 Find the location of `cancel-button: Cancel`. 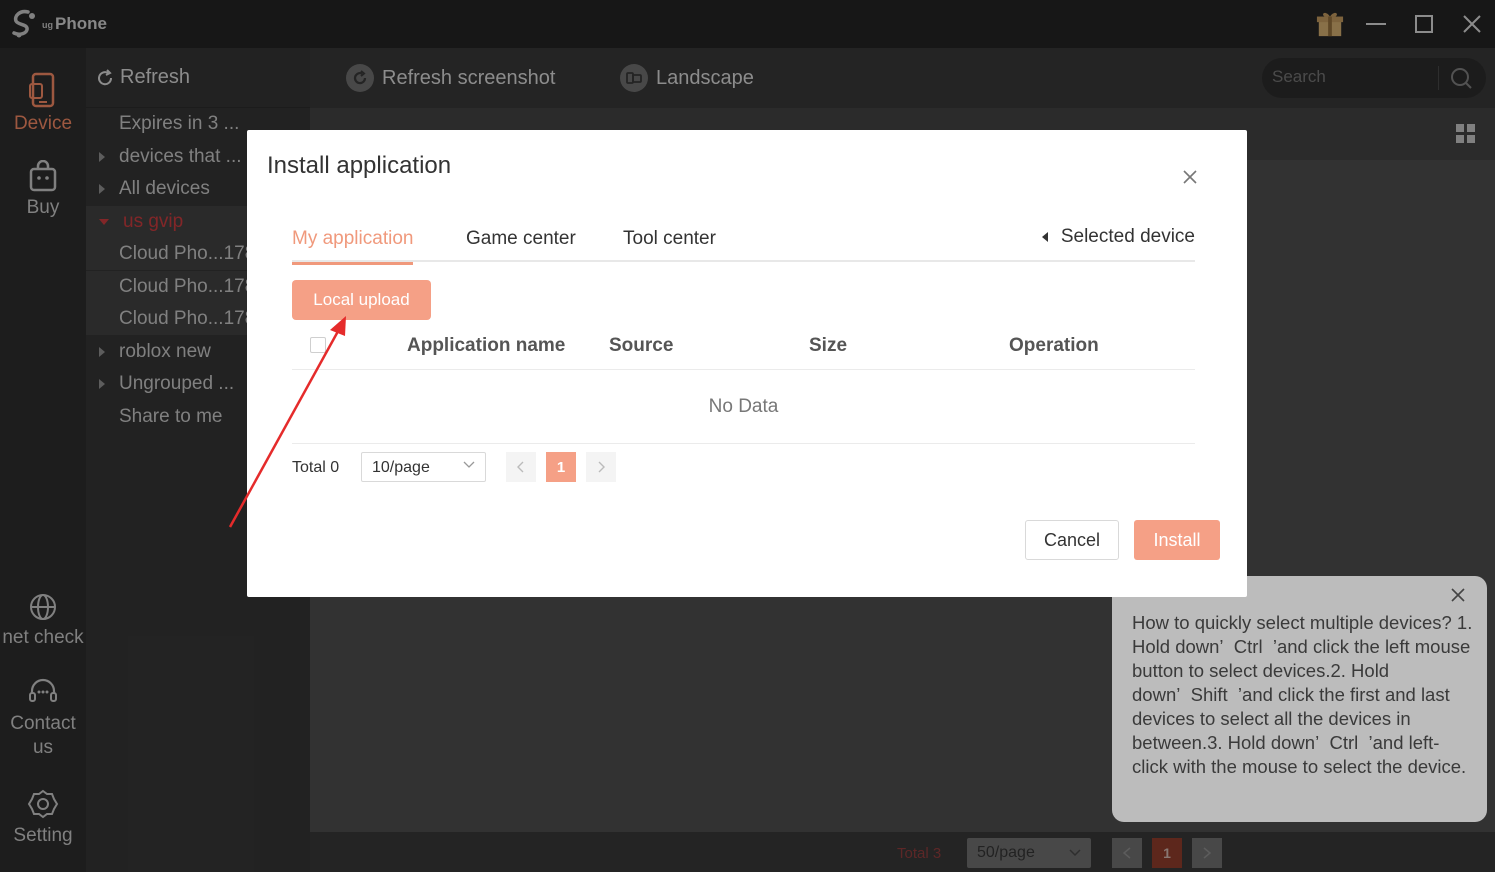

cancel-button: Cancel is located at coordinates (1072, 540).